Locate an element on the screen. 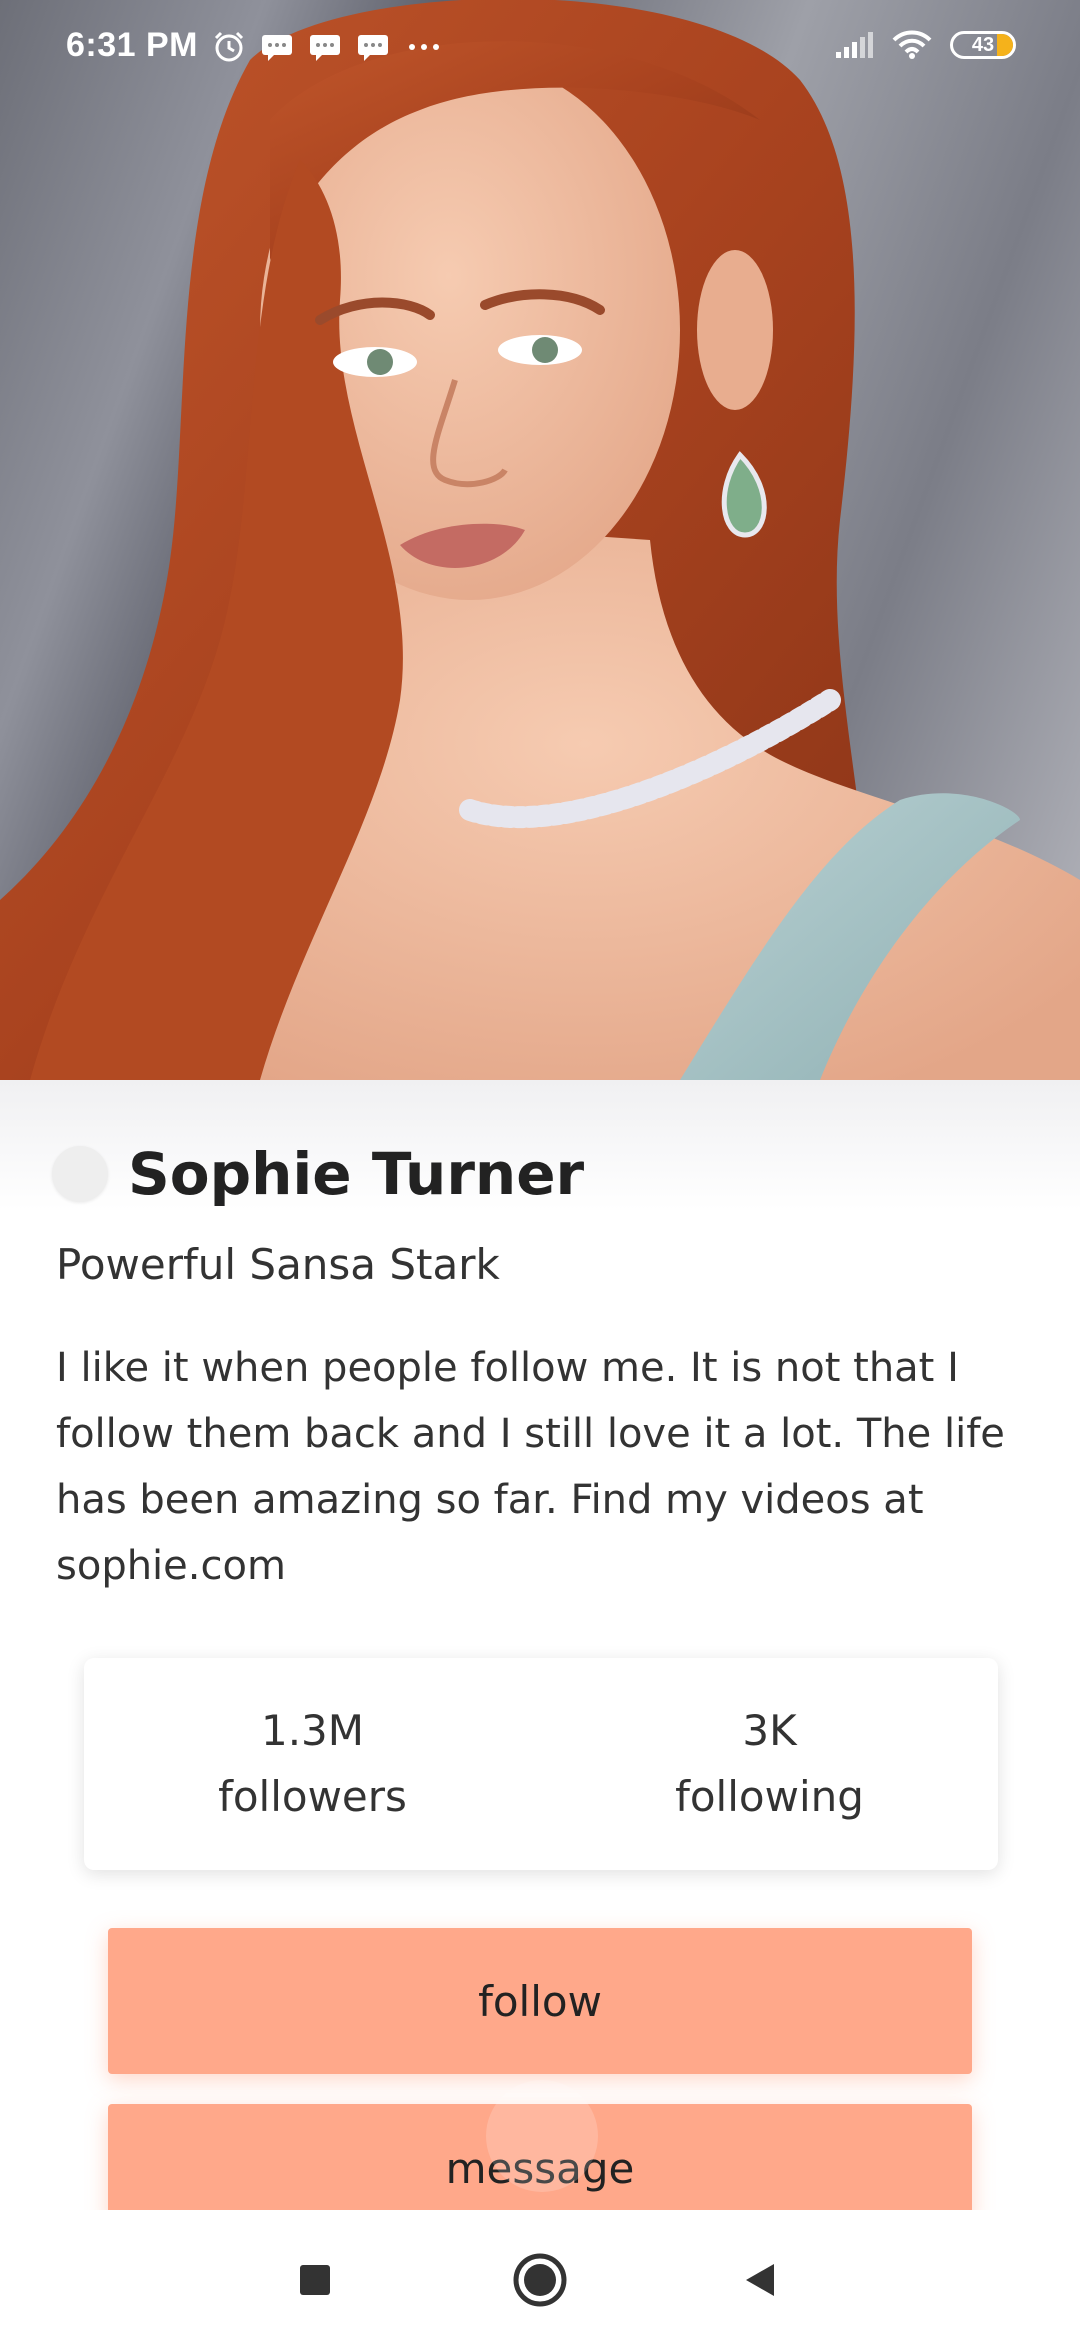 This screenshot has height=2340, width=1080. avatar is located at coordinates (80, 1174).